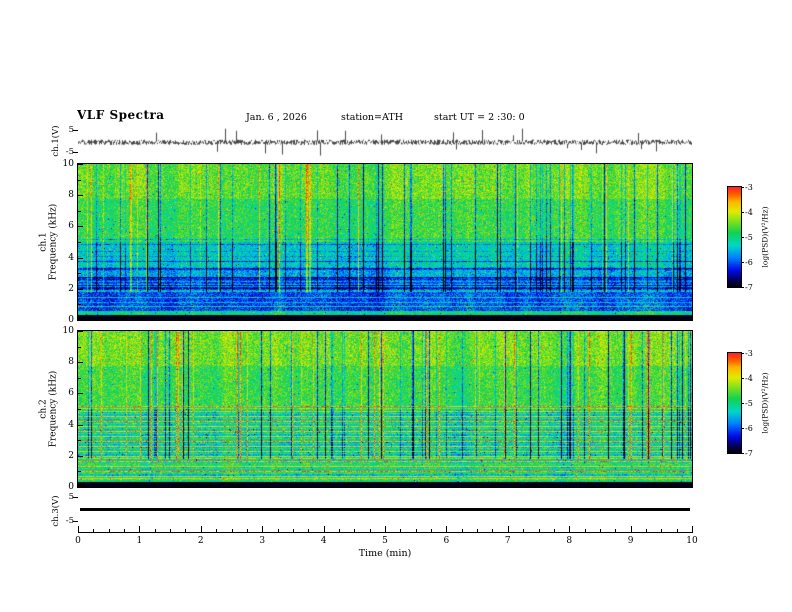 The height and width of the screenshot is (612, 792). I want to click on spec1-y-tick-label: 6, so click(71, 226).